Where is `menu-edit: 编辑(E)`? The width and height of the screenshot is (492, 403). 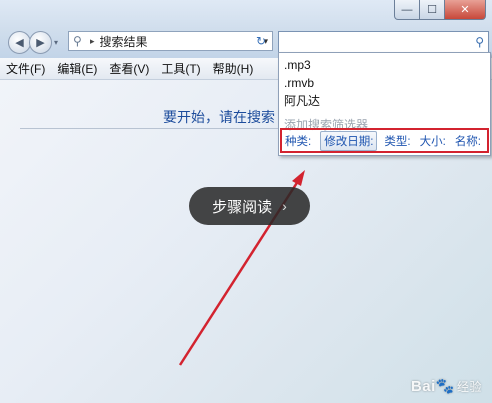
menu-edit: 编辑(E) is located at coordinates (77, 68).